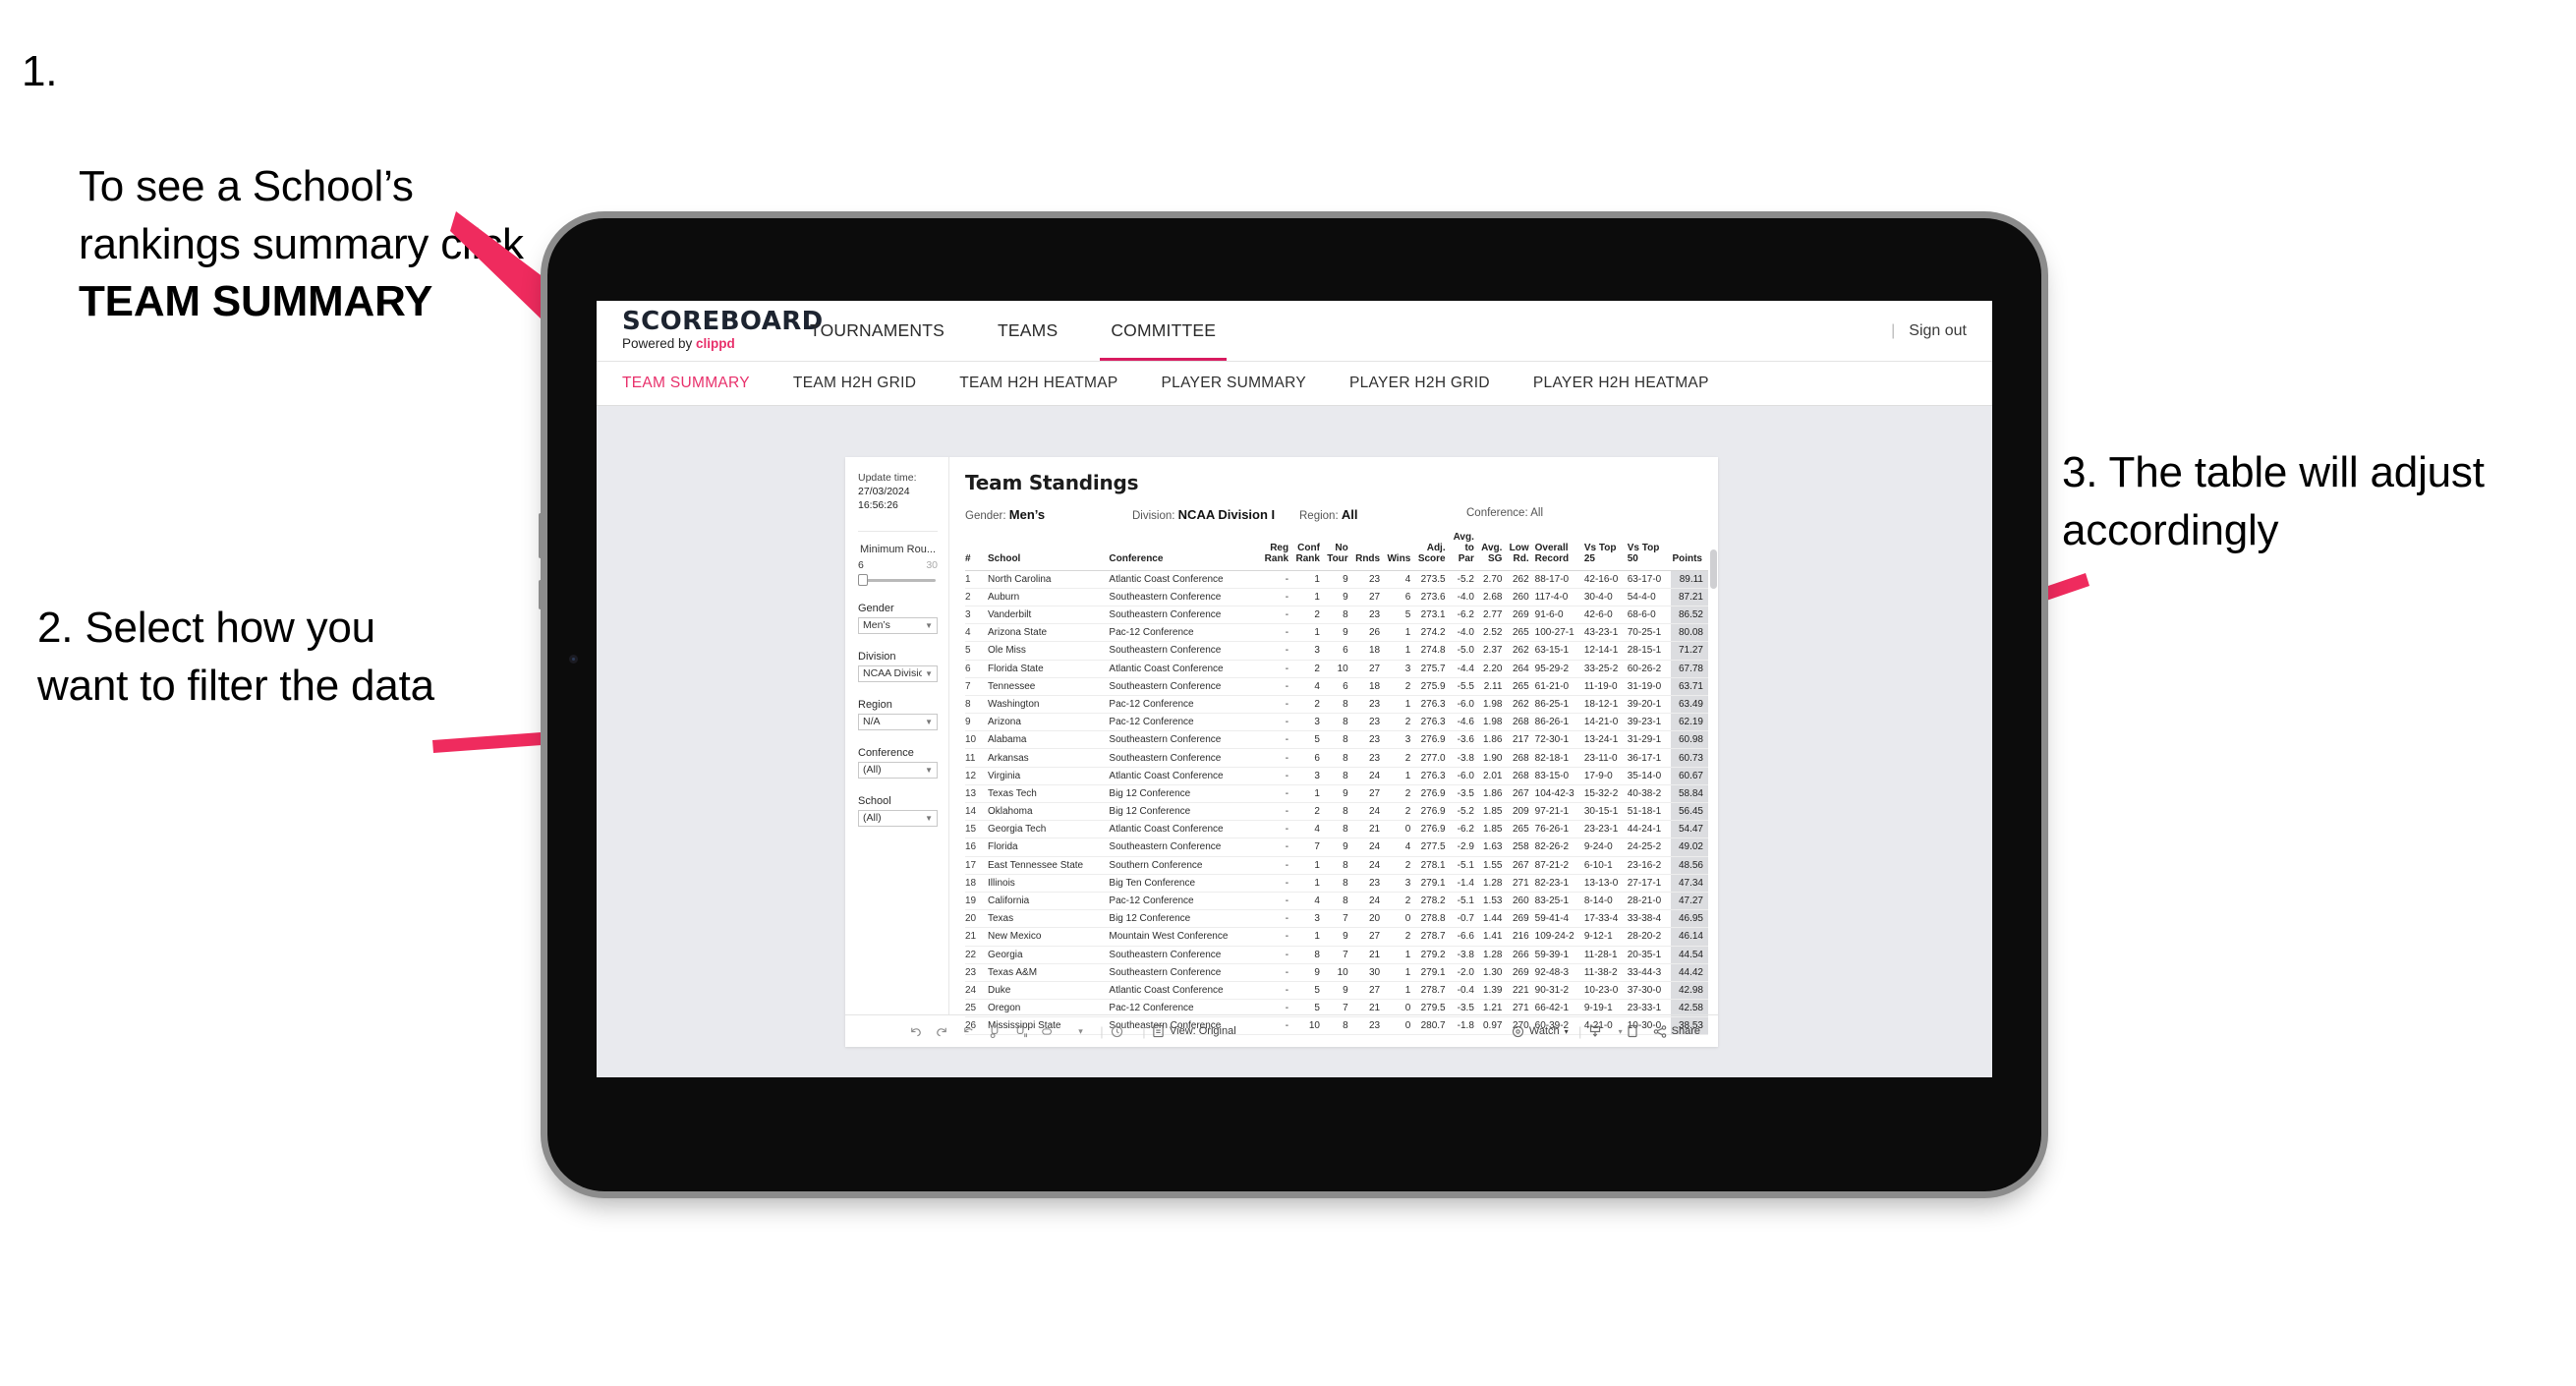  What do you see at coordinates (1163, 331) in the screenshot?
I see `nav-item-committee: COMMITTEE` at bounding box center [1163, 331].